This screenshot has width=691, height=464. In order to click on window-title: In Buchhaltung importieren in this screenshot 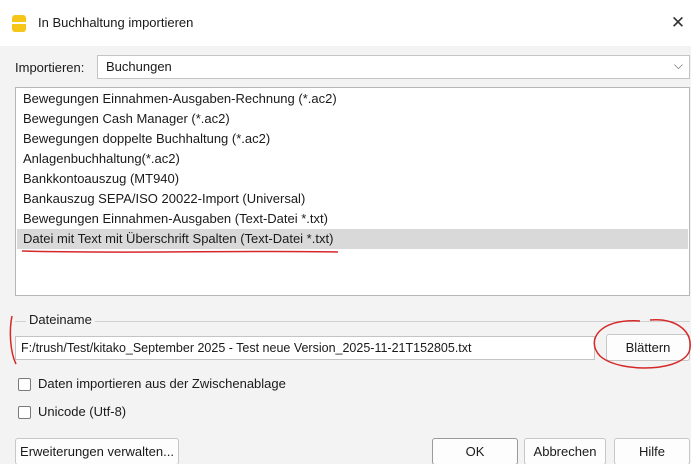, I will do `click(116, 22)`.